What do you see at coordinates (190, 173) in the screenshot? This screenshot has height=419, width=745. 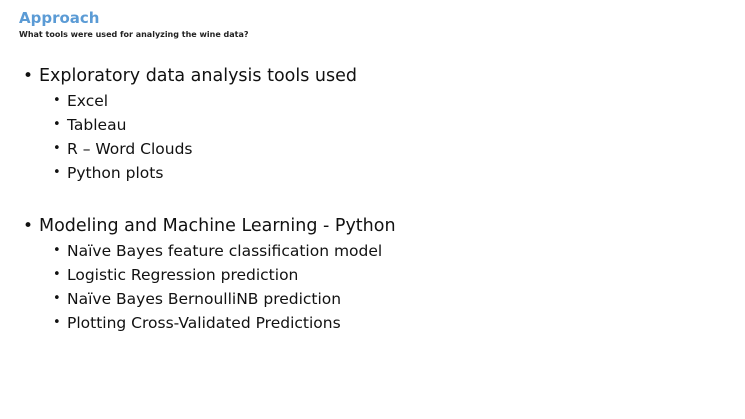 I see `list-item: • Python plots` at bounding box center [190, 173].